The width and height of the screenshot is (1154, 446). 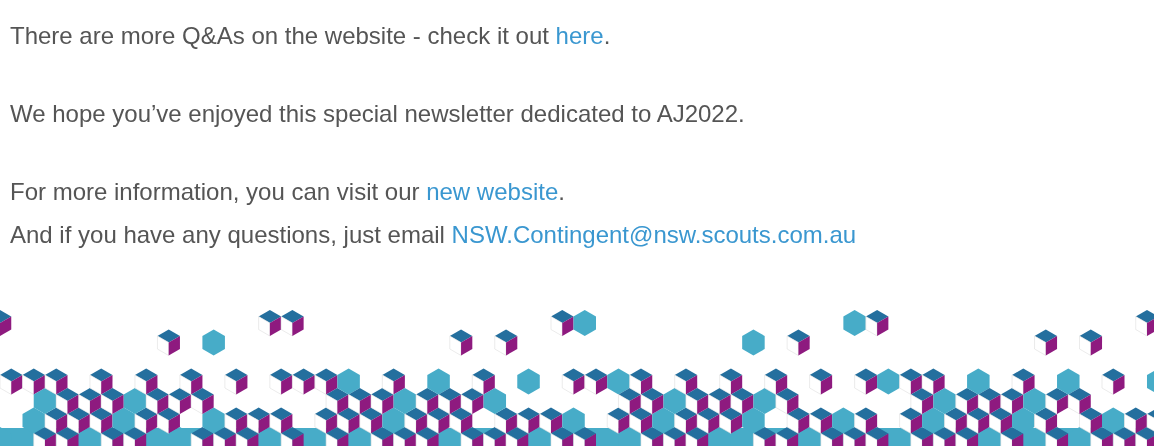 What do you see at coordinates (434, 235) in the screenshot?
I see `body-text: And if you have any questions, just email NSW.Contingent@nsw.scouts.com.au` at bounding box center [434, 235].